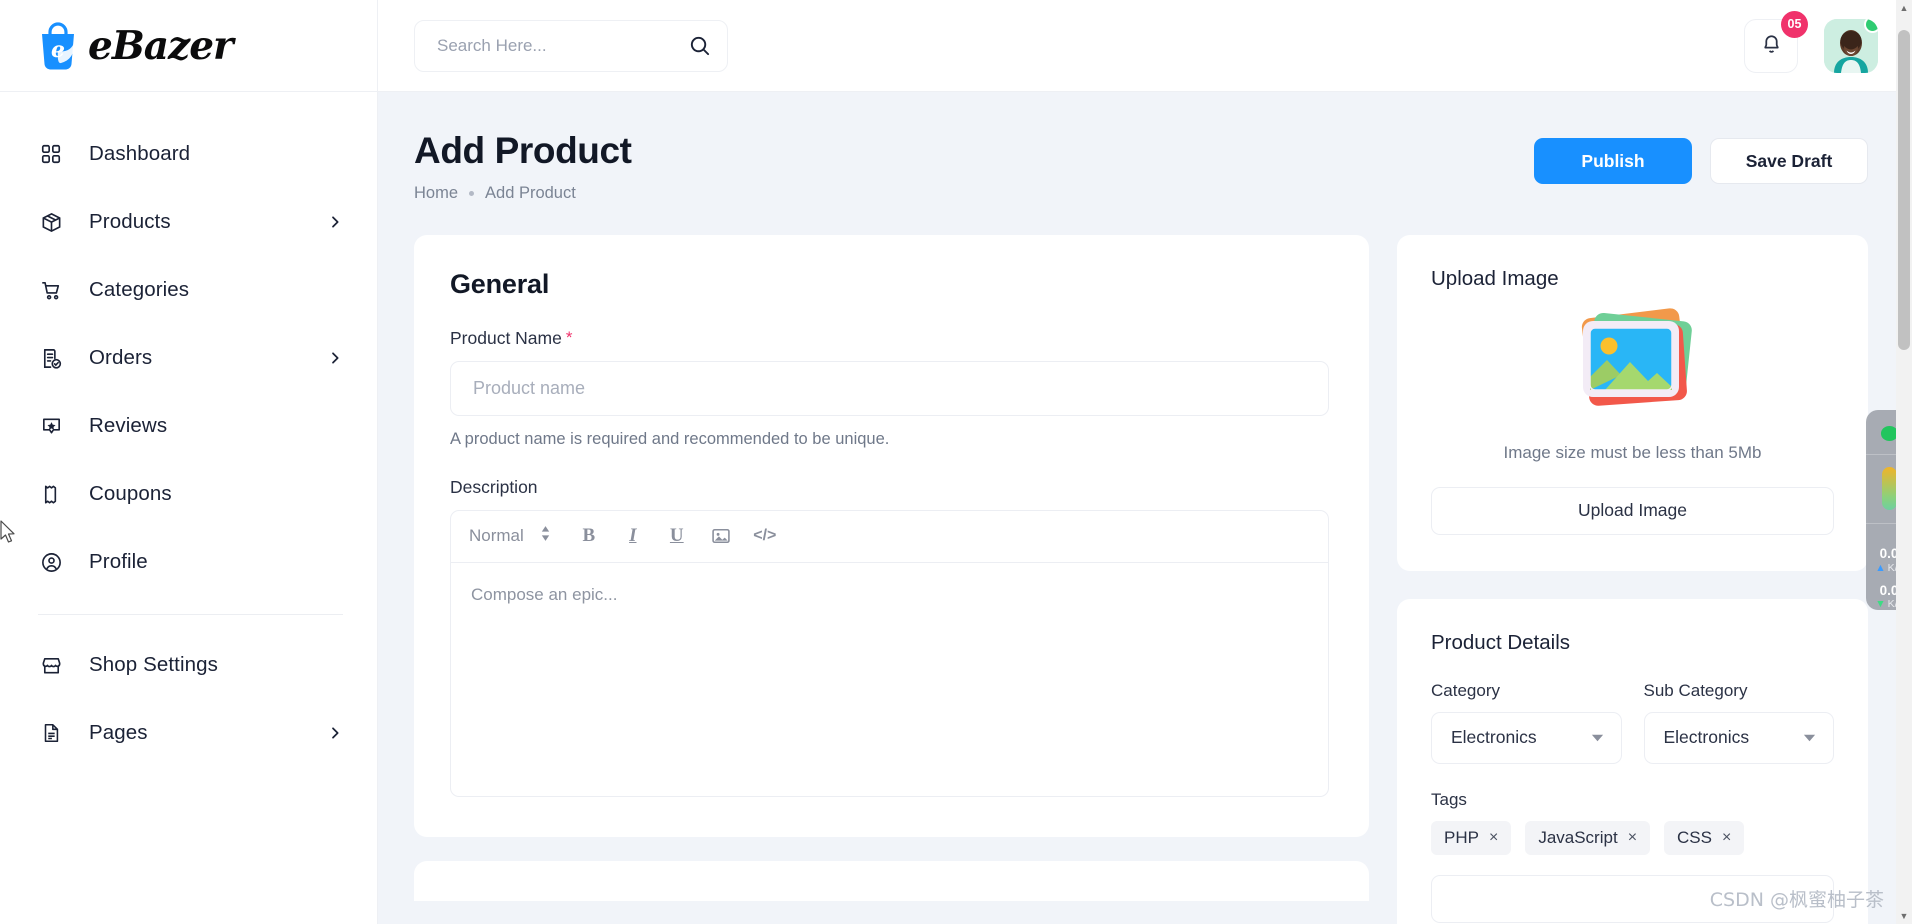 The image size is (1912, 924). Describe the element at coordinates (496, 536) in the screenshot. I see `format-select-value: Normal` at that location.